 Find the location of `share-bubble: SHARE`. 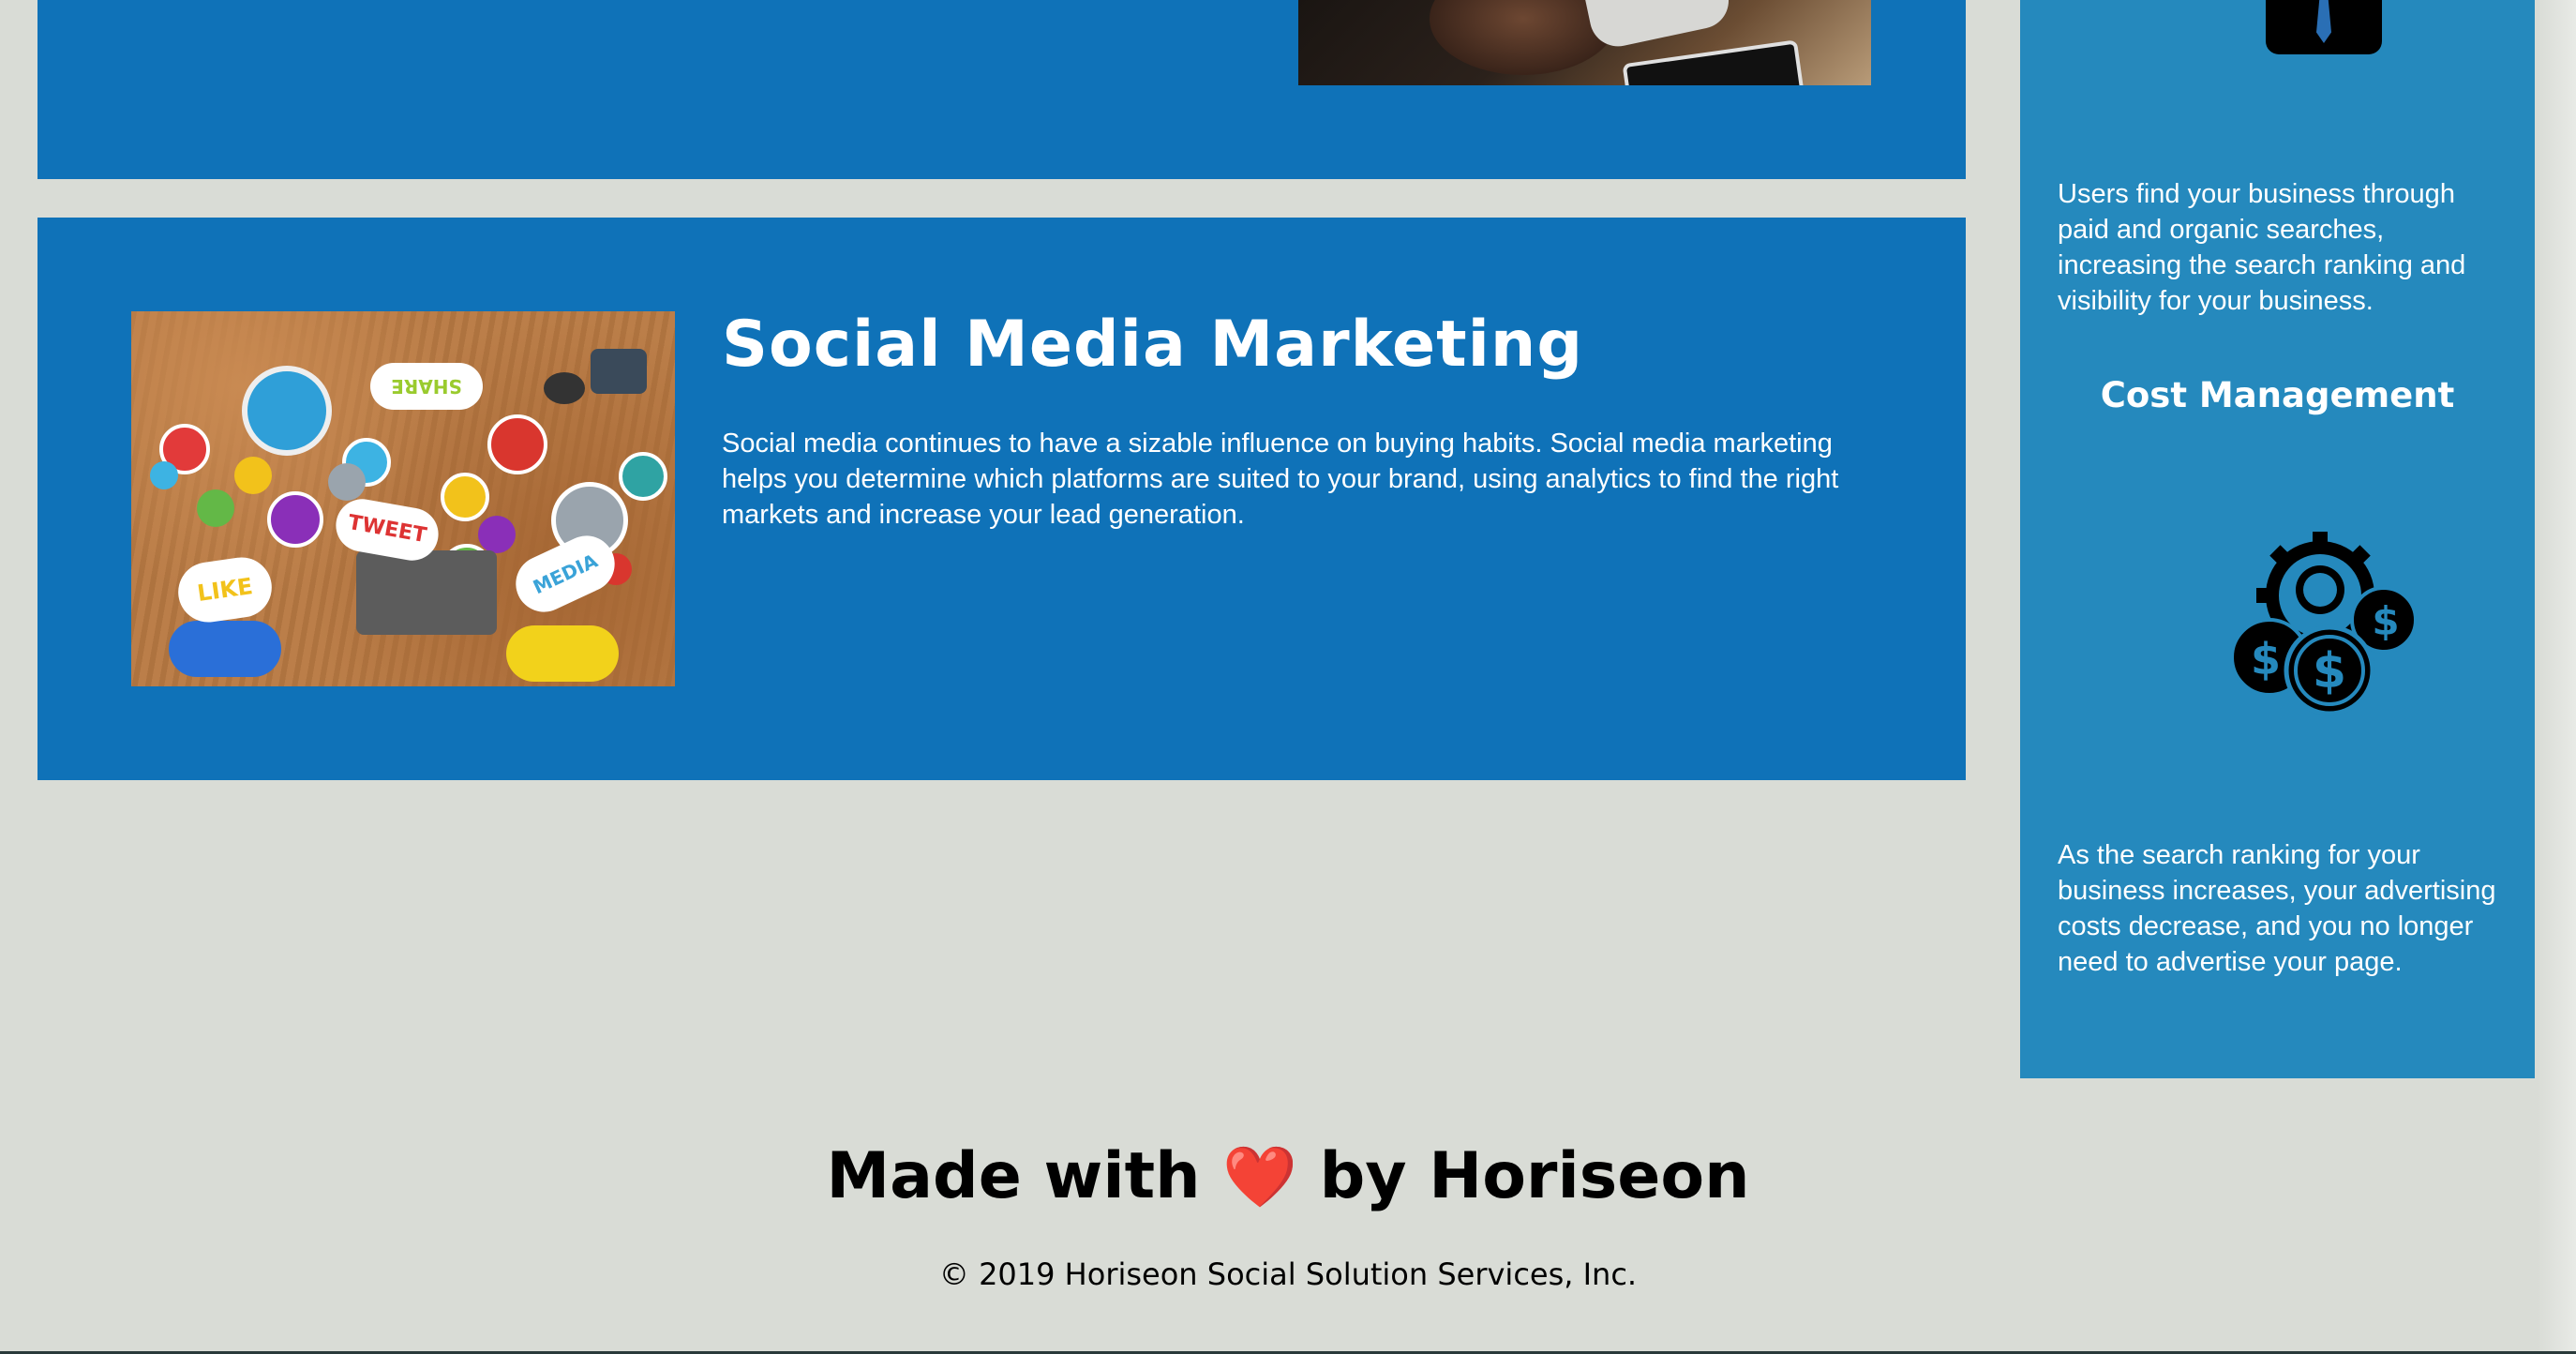

share-bubble: SHARE is located at coordinates (426, 387).